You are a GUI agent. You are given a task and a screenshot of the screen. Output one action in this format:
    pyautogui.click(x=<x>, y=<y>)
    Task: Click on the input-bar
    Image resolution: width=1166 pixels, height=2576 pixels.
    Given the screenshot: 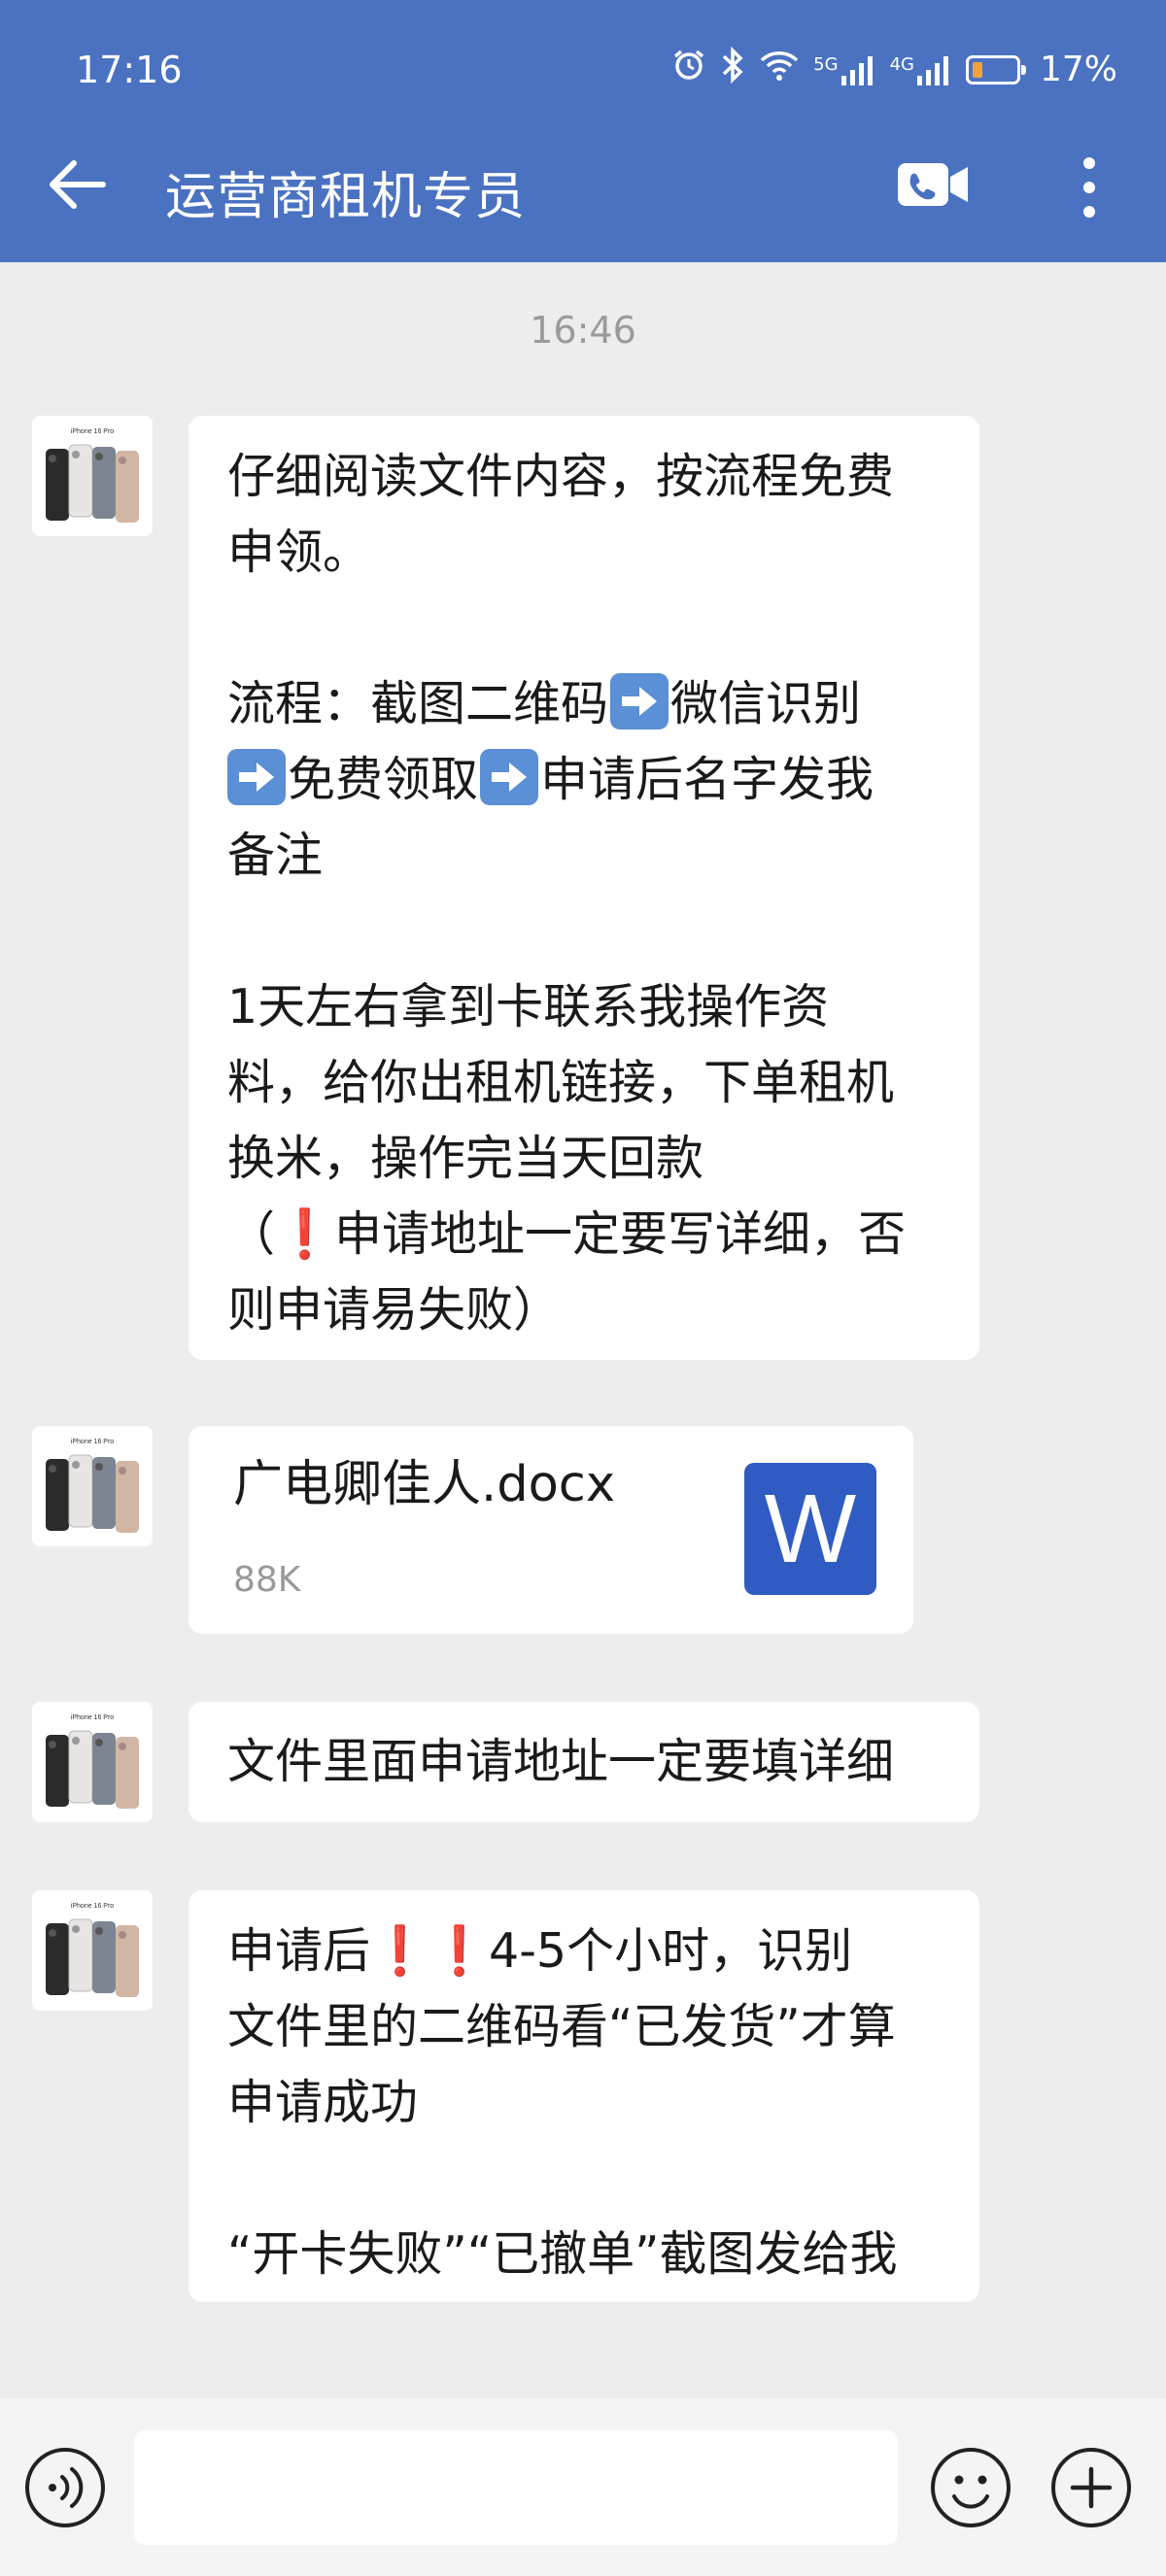 What is the action you would take?
    pyautogui.click(x=583, y=2487)
    